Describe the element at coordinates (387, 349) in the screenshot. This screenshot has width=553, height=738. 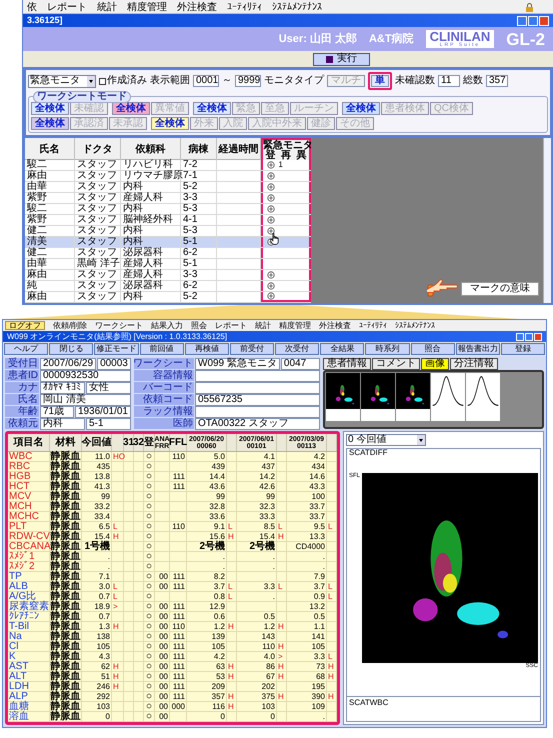
I see `toolbar-button: 時系列` at that location.